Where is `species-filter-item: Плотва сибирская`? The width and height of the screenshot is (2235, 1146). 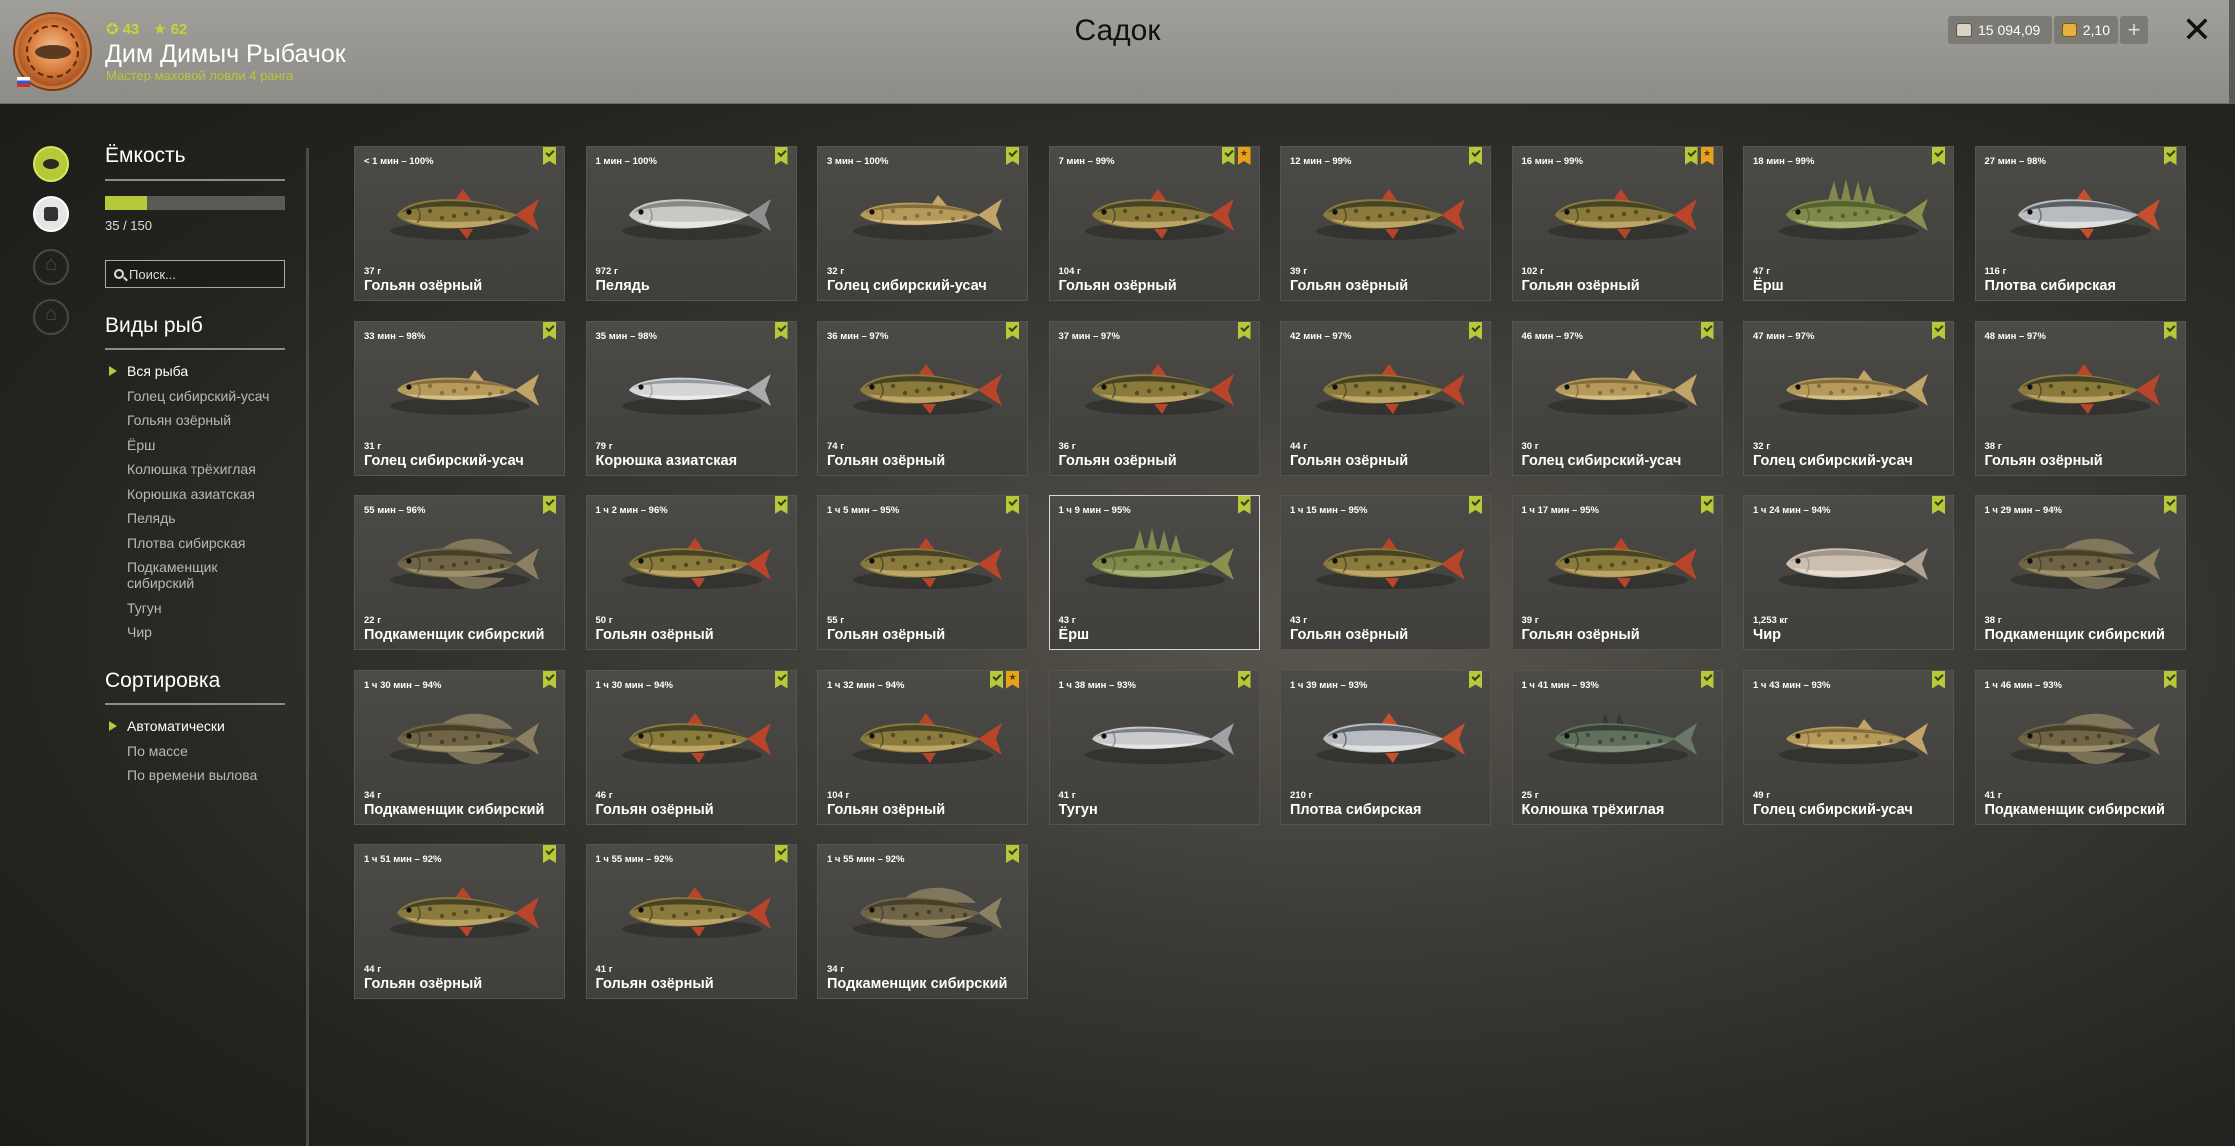
species-filter-item: Плотва сибирская is located at coordinates (205, 543).